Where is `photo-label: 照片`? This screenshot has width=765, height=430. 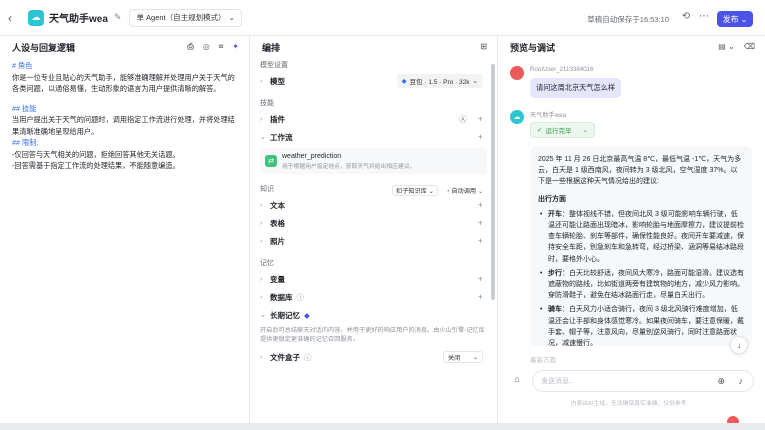
photo-label: 照片 is located at coordinates (277, 241).